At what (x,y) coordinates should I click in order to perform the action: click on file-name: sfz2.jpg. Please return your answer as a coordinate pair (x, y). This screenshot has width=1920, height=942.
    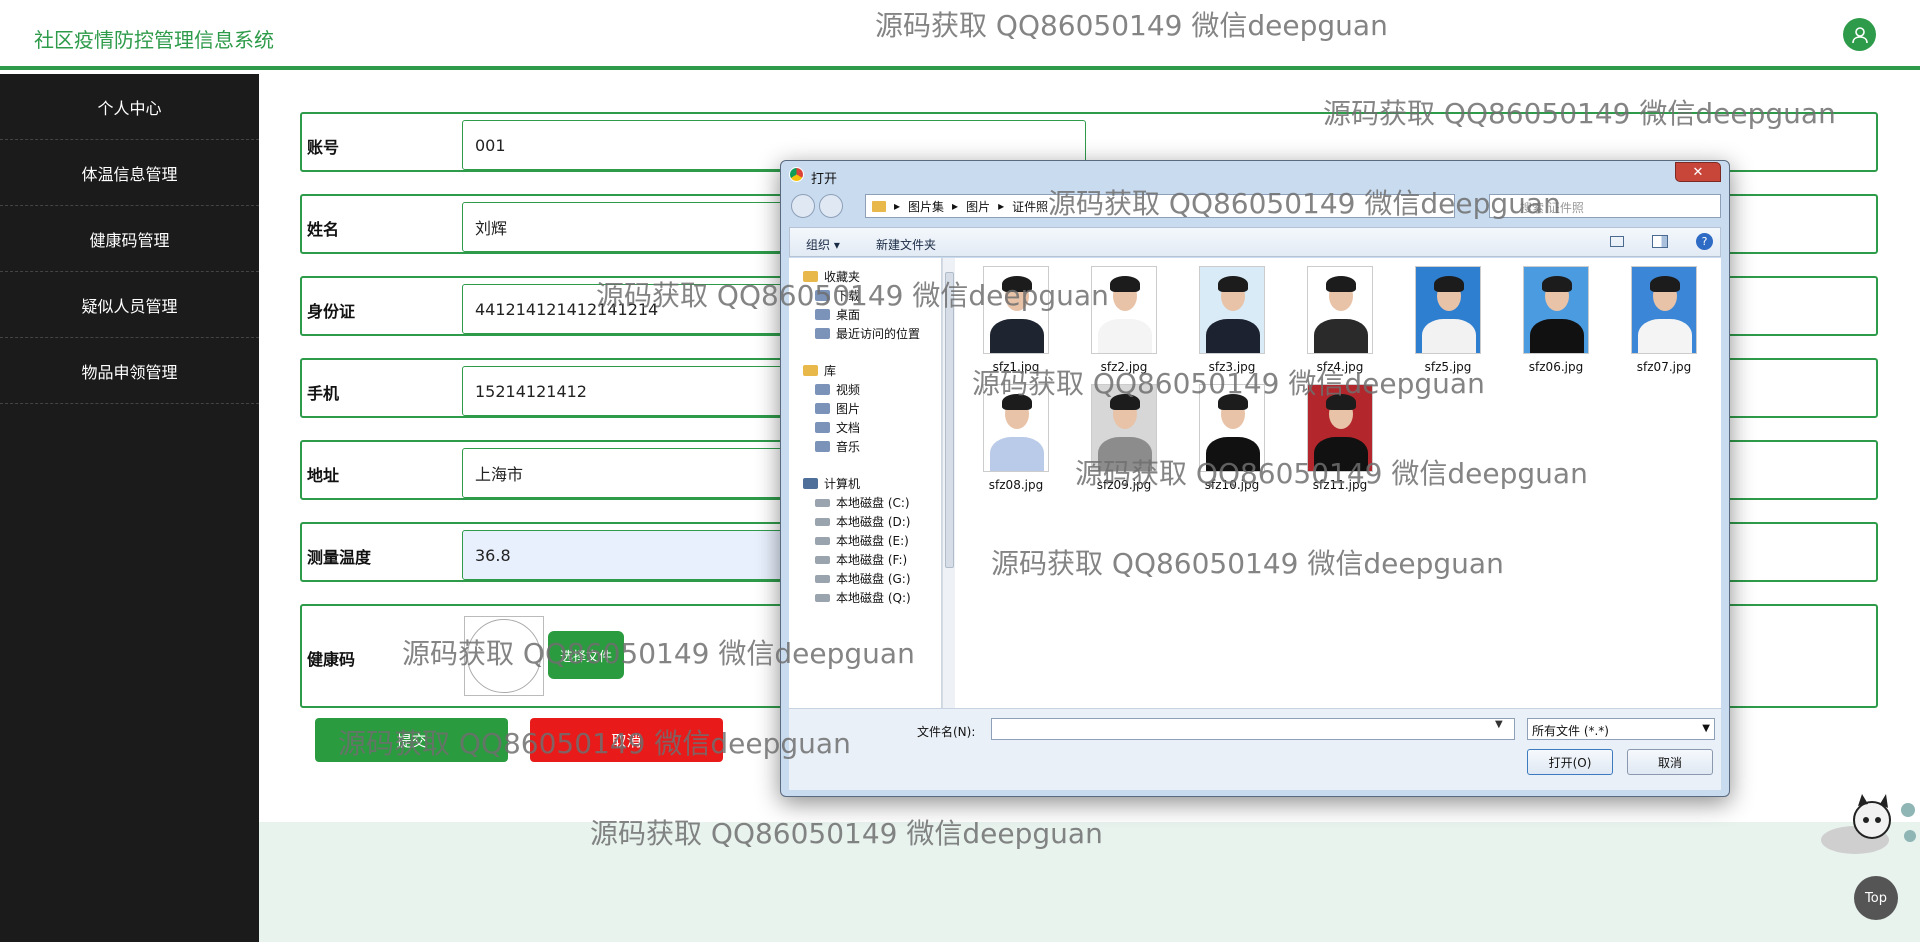
    Looking at the image, I should click on (1124, 367).